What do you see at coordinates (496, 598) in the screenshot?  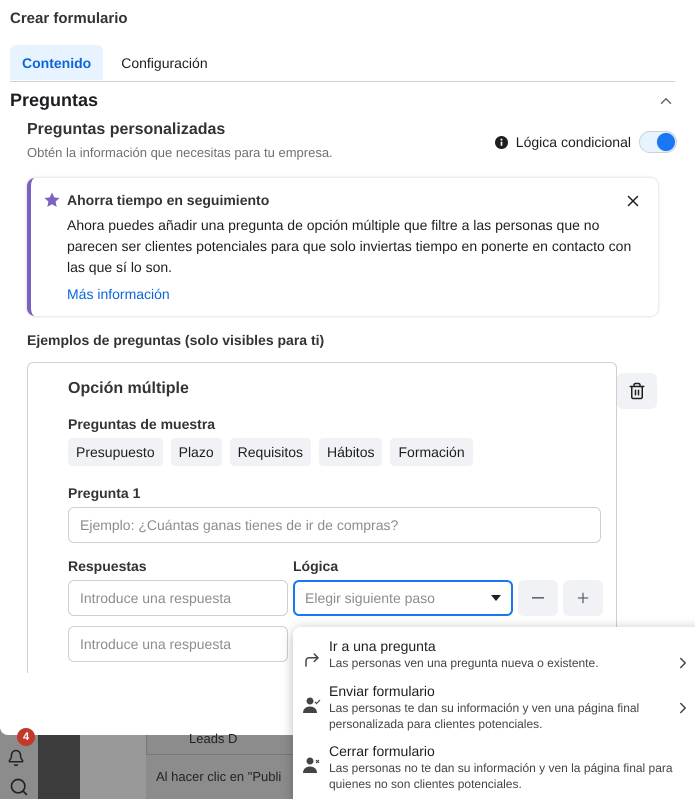 I see `caret-icon` at bounding box center [496, 598].